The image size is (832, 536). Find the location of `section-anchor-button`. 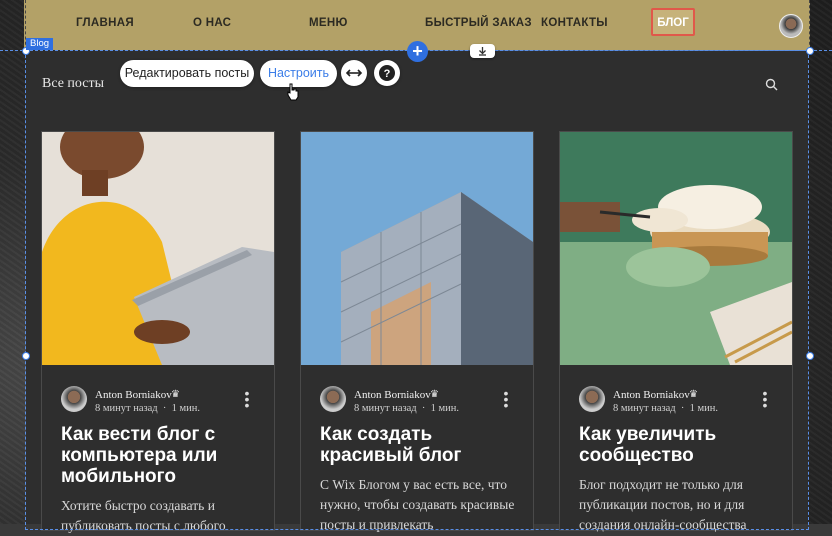

section-anchor-button is located at coordinates (482, 51).